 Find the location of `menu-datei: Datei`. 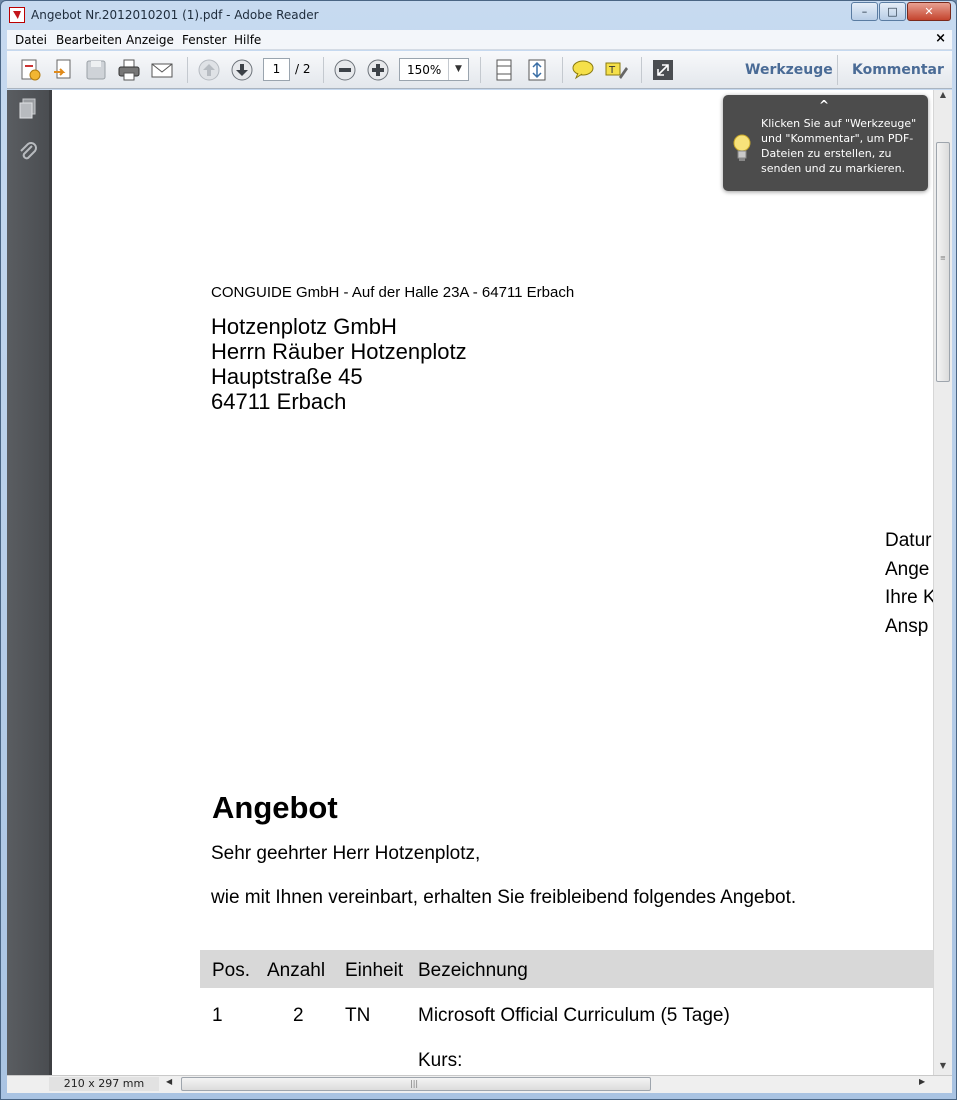

menu-datei: Datei is located at coordinates (31, 40).